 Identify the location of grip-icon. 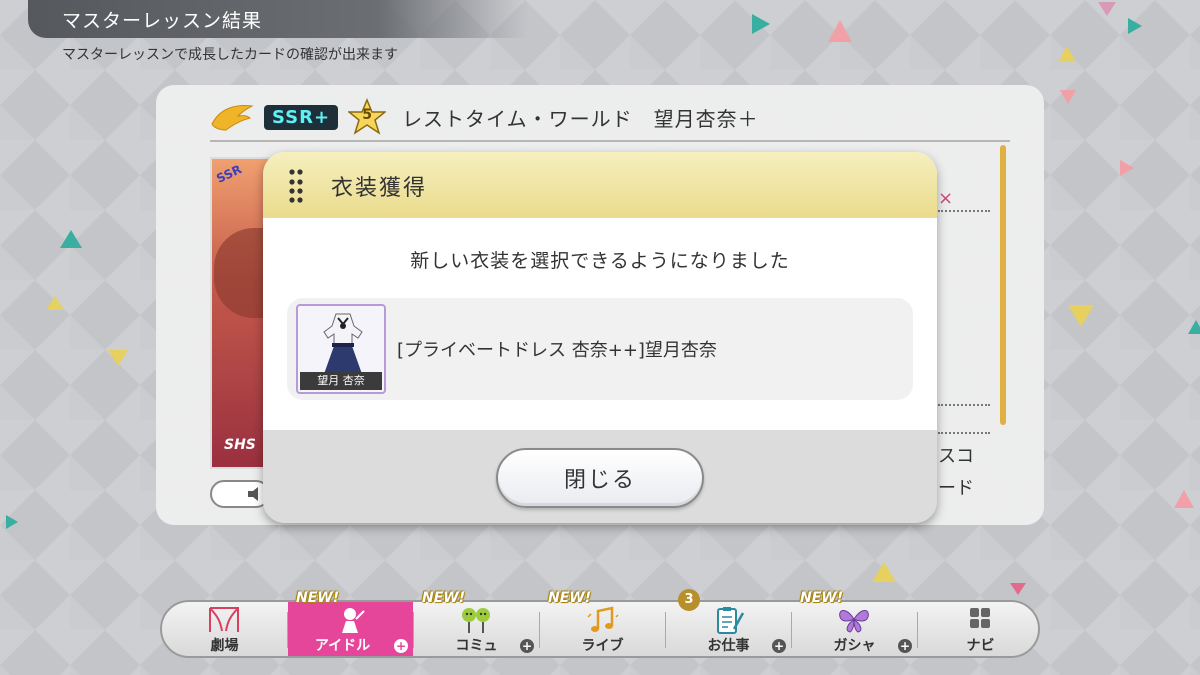
(296, 186).